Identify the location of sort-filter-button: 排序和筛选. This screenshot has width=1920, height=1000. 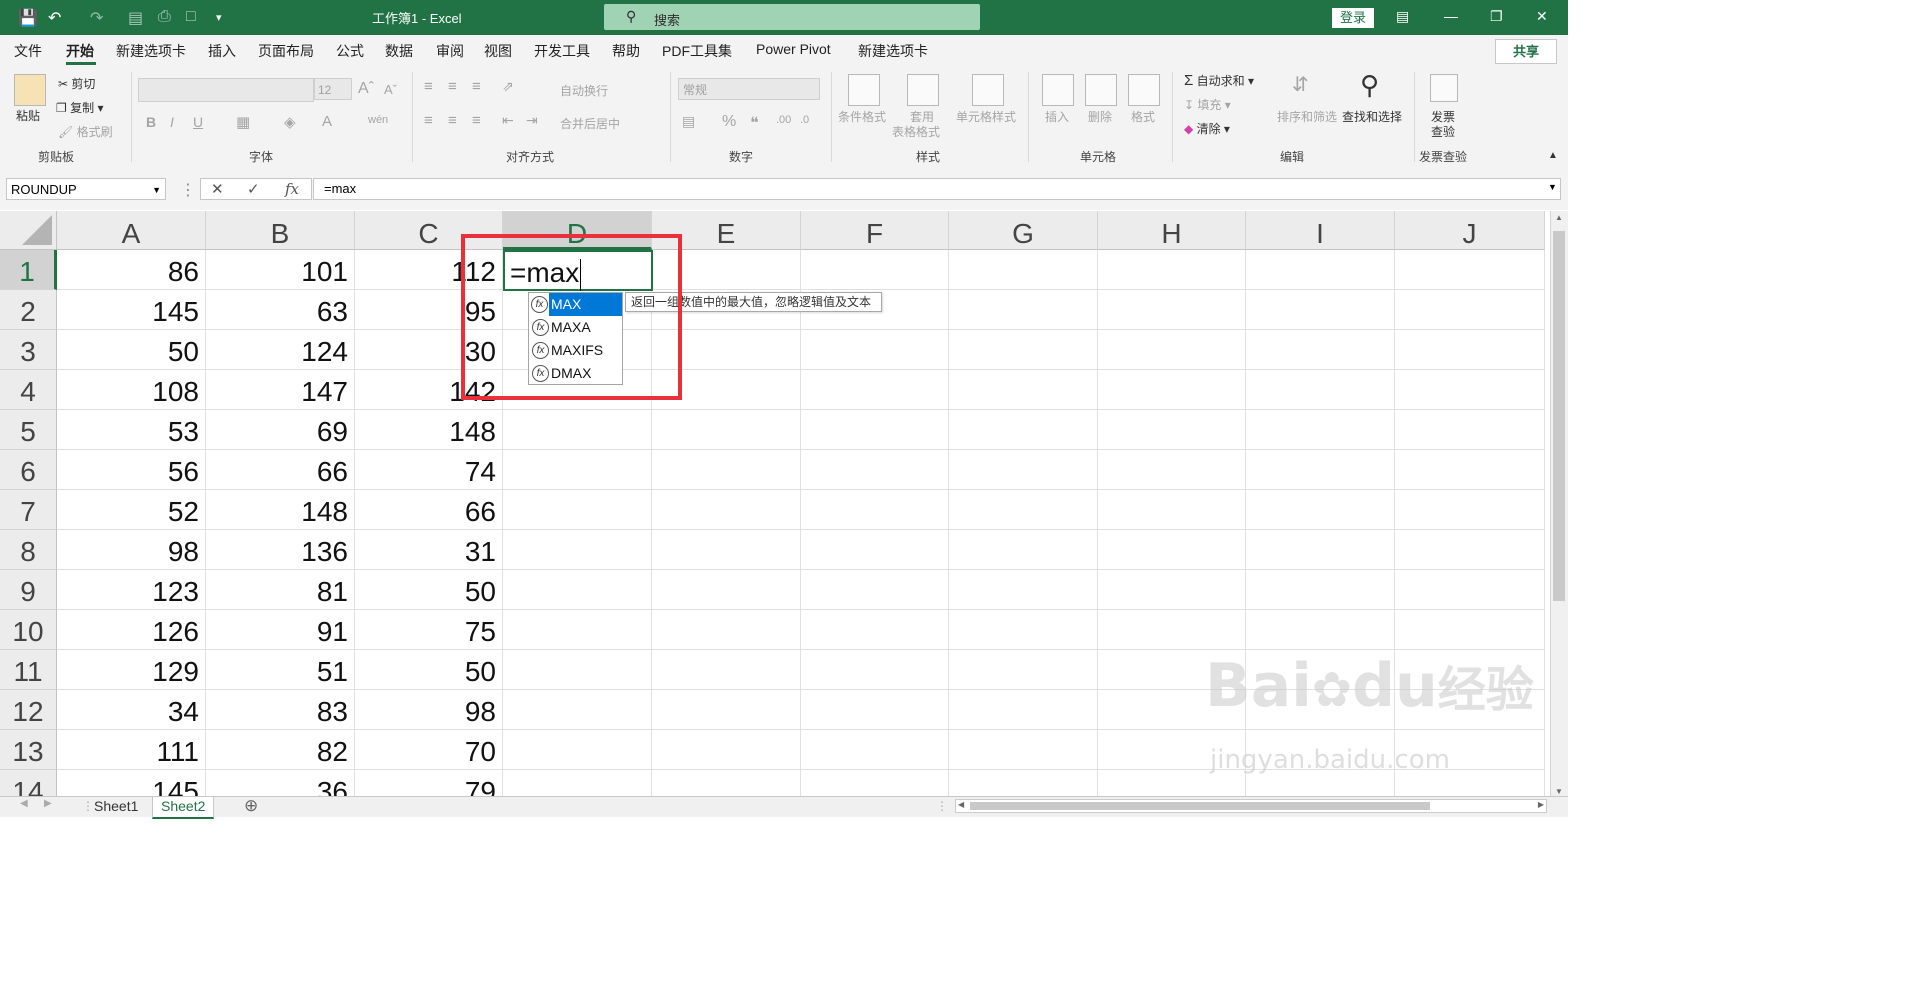
(1307, 116).